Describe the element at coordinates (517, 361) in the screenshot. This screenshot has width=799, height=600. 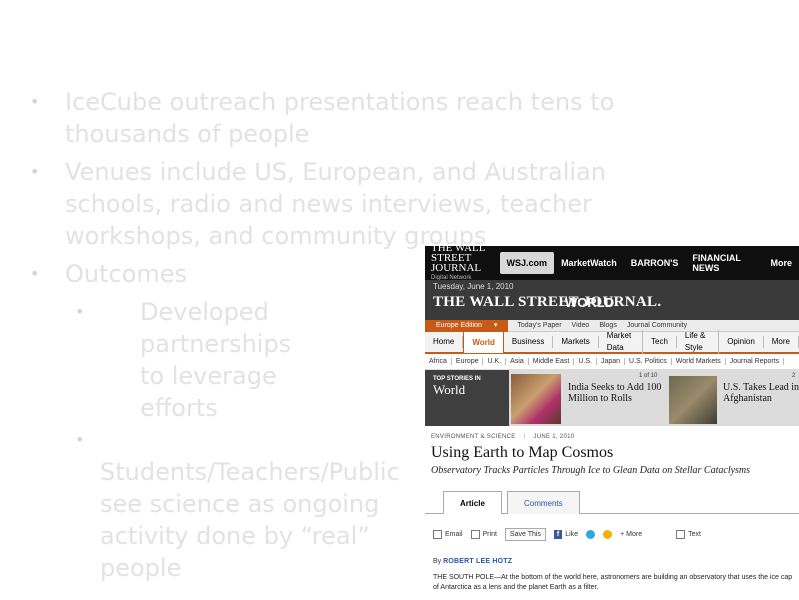
I see `subnav-item: Asia` at that location.